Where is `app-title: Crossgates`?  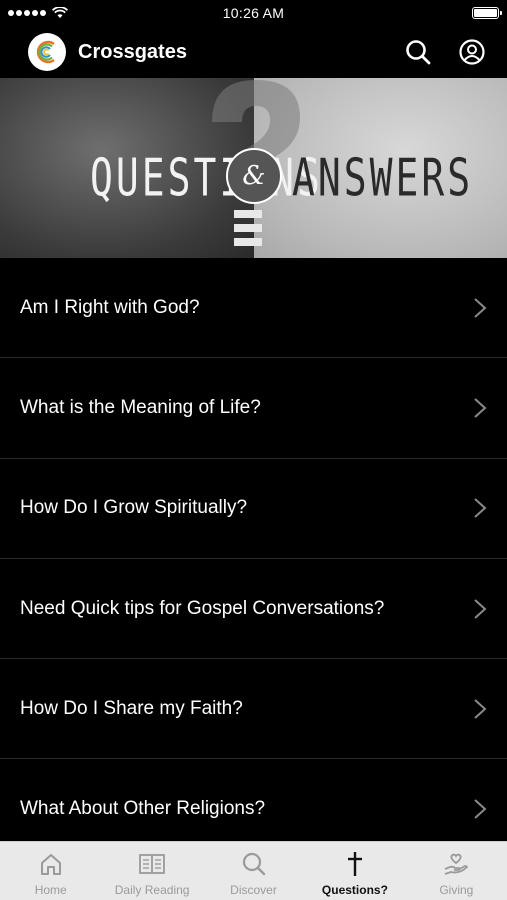
app-title: Crossgates is located at coordinates (132, 51).